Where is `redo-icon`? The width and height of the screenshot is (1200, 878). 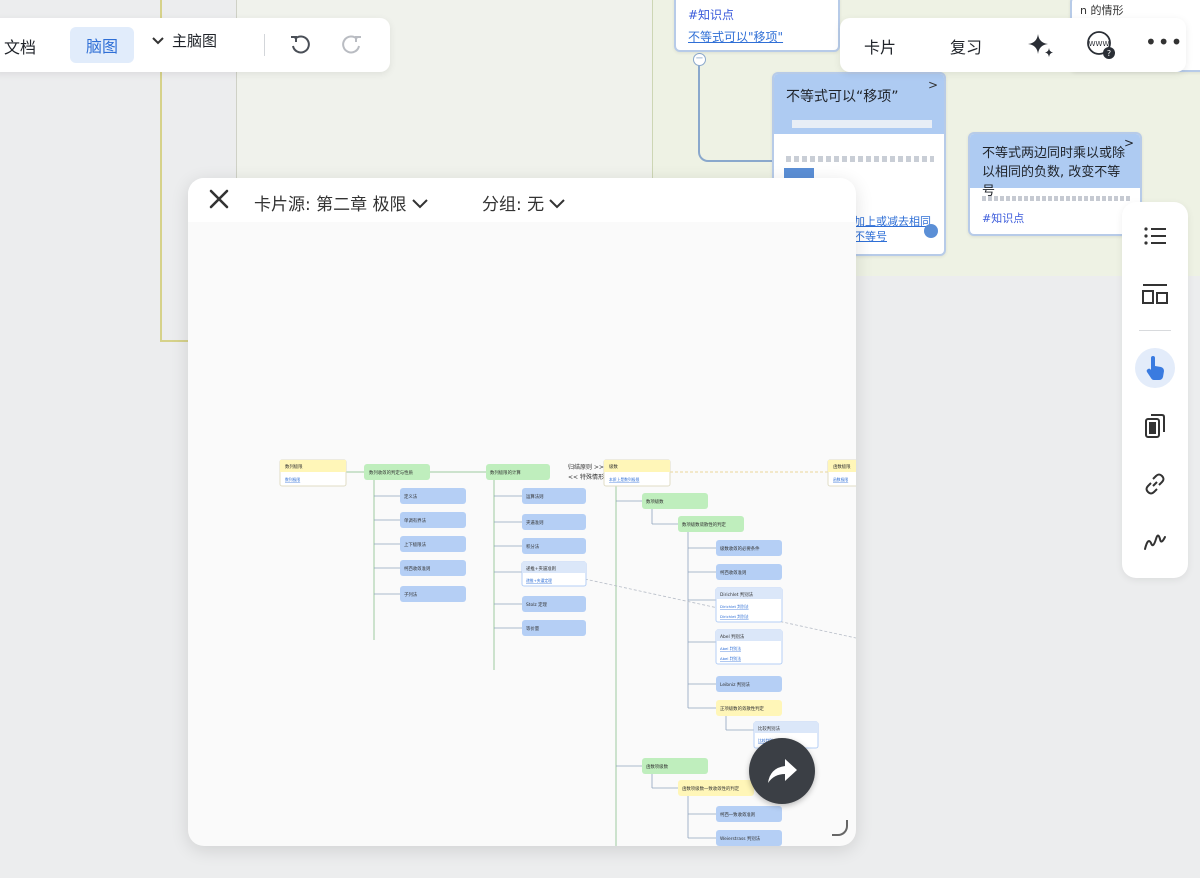 redo-icon is located at coordinates (352, 45).